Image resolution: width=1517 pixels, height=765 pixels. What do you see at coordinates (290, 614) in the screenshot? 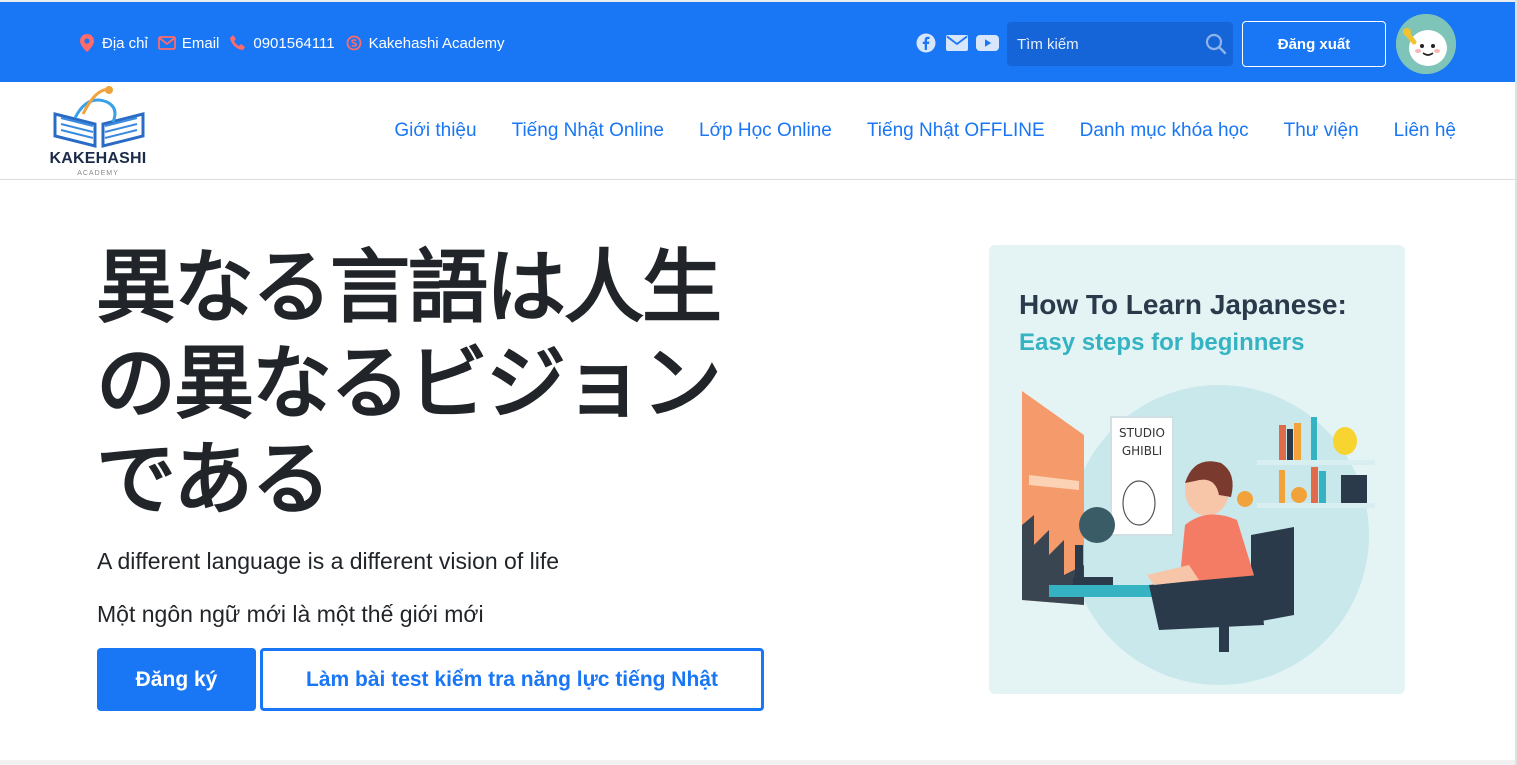
I see `hero-subtitle-vi: Một ngôn ngữ mới là một thế giới mới` at bounding box center [290, 614].